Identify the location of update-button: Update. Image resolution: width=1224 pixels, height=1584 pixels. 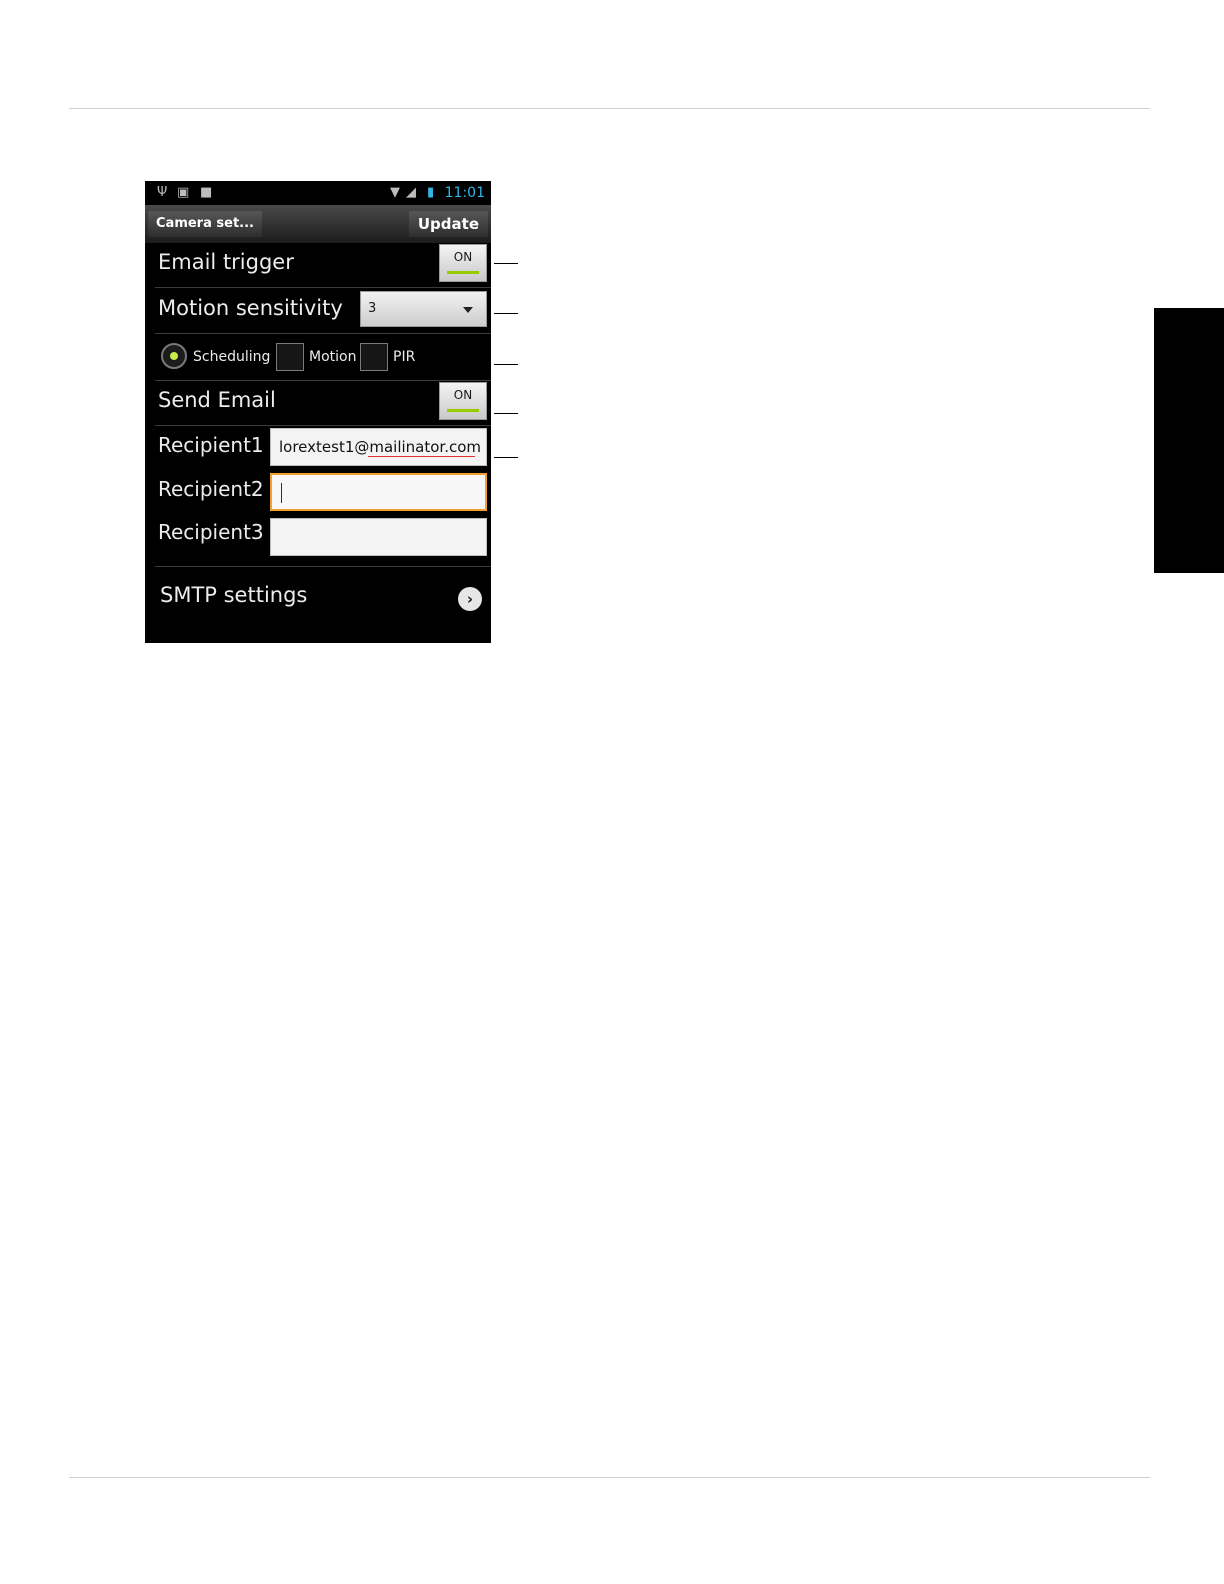
(448, 224).